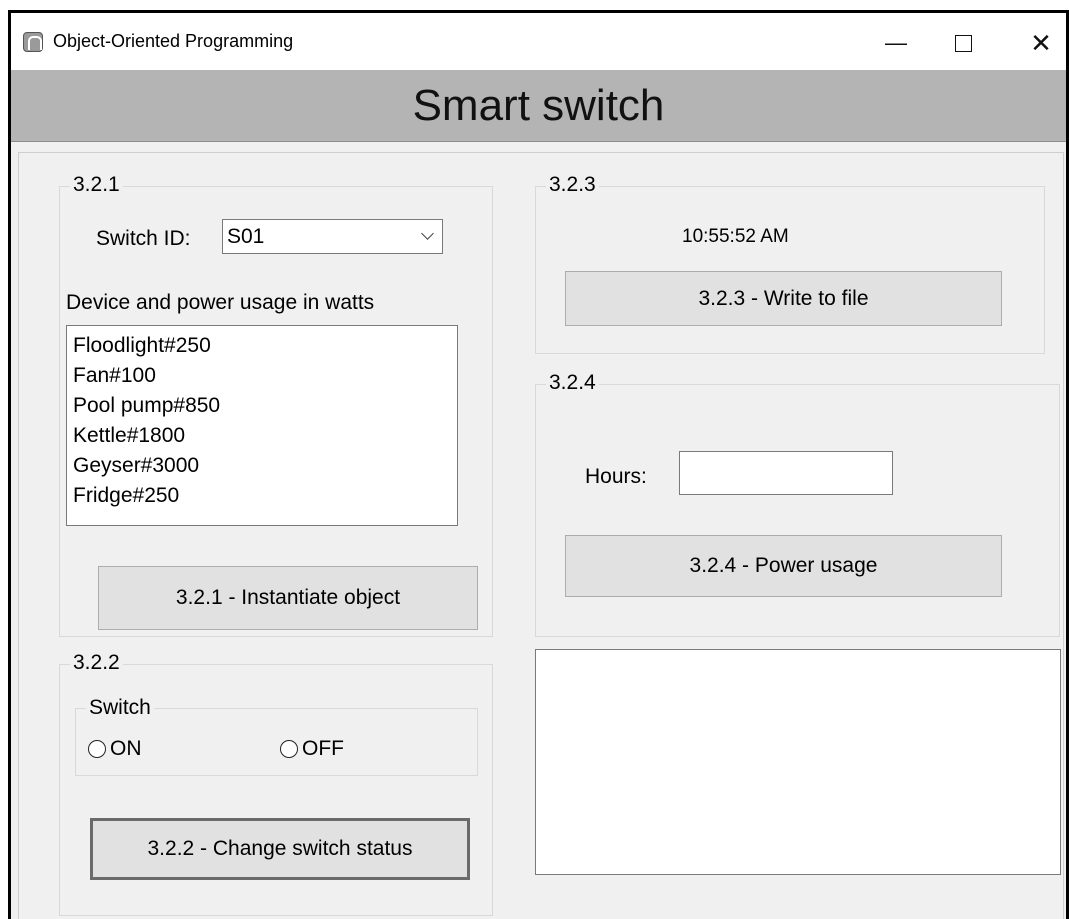  Describe the element at coordinates (572, 383) in the screenshot. I see `group-3-2-4-label: 3.2.4` at that location.